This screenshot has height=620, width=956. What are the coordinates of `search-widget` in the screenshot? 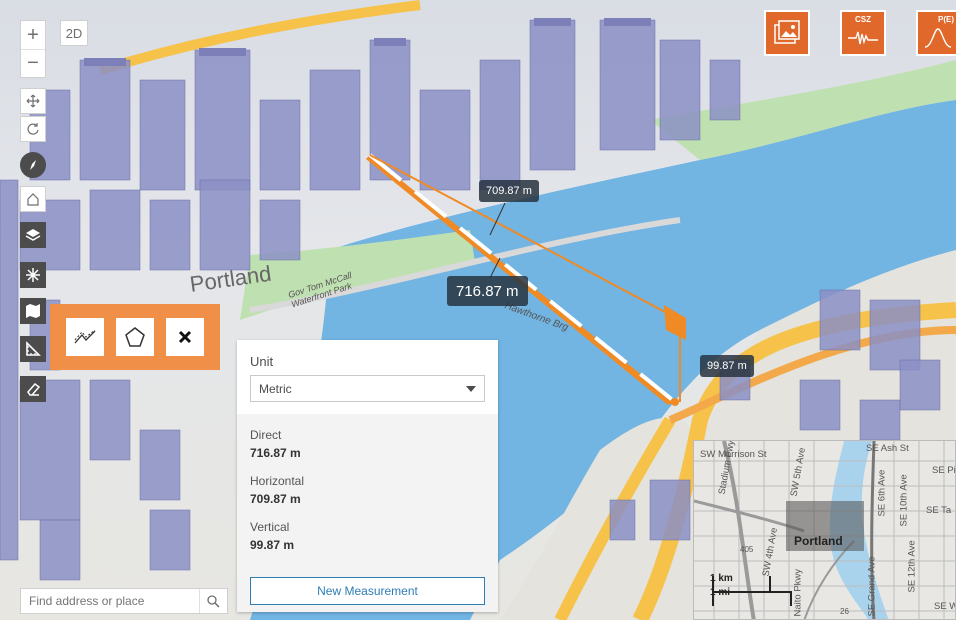 It's located at (124, 601).